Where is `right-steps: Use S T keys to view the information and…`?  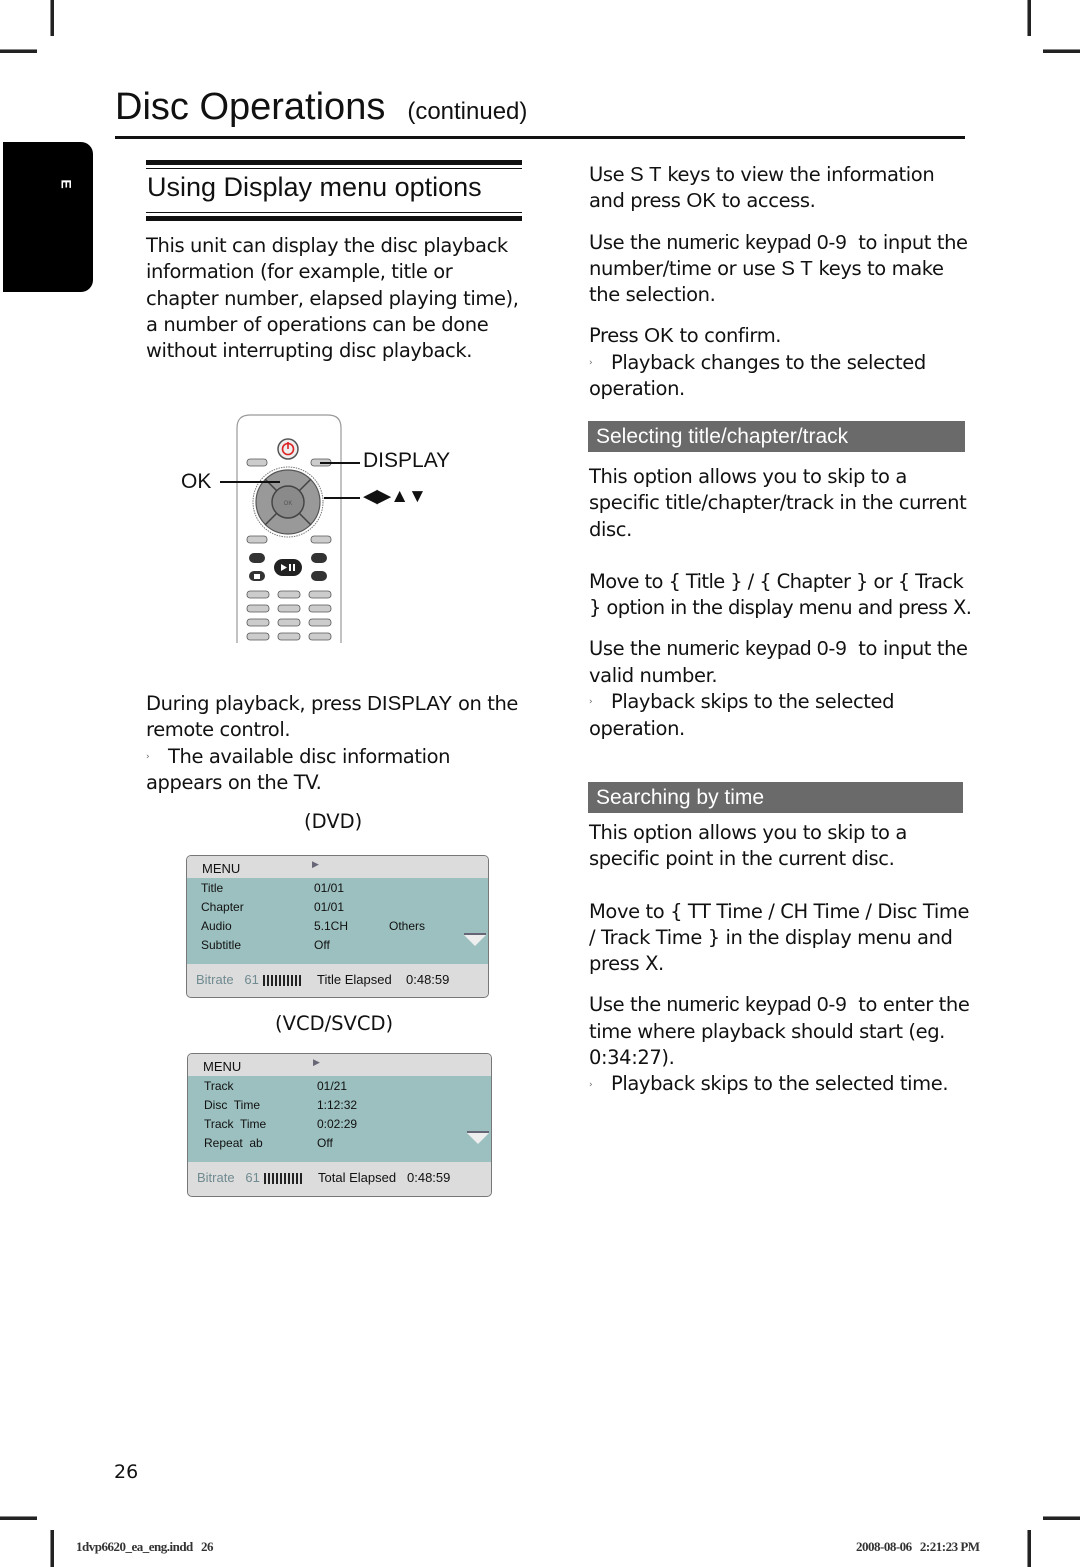 right-steps: Use S T keys to view the information and… is located at coordinates (779, 282).